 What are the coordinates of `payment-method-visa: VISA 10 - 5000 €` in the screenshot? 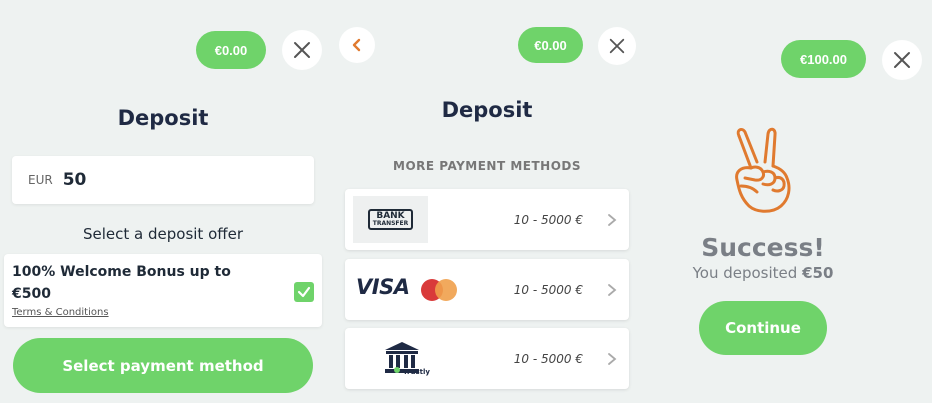 It's located at (487, 289).